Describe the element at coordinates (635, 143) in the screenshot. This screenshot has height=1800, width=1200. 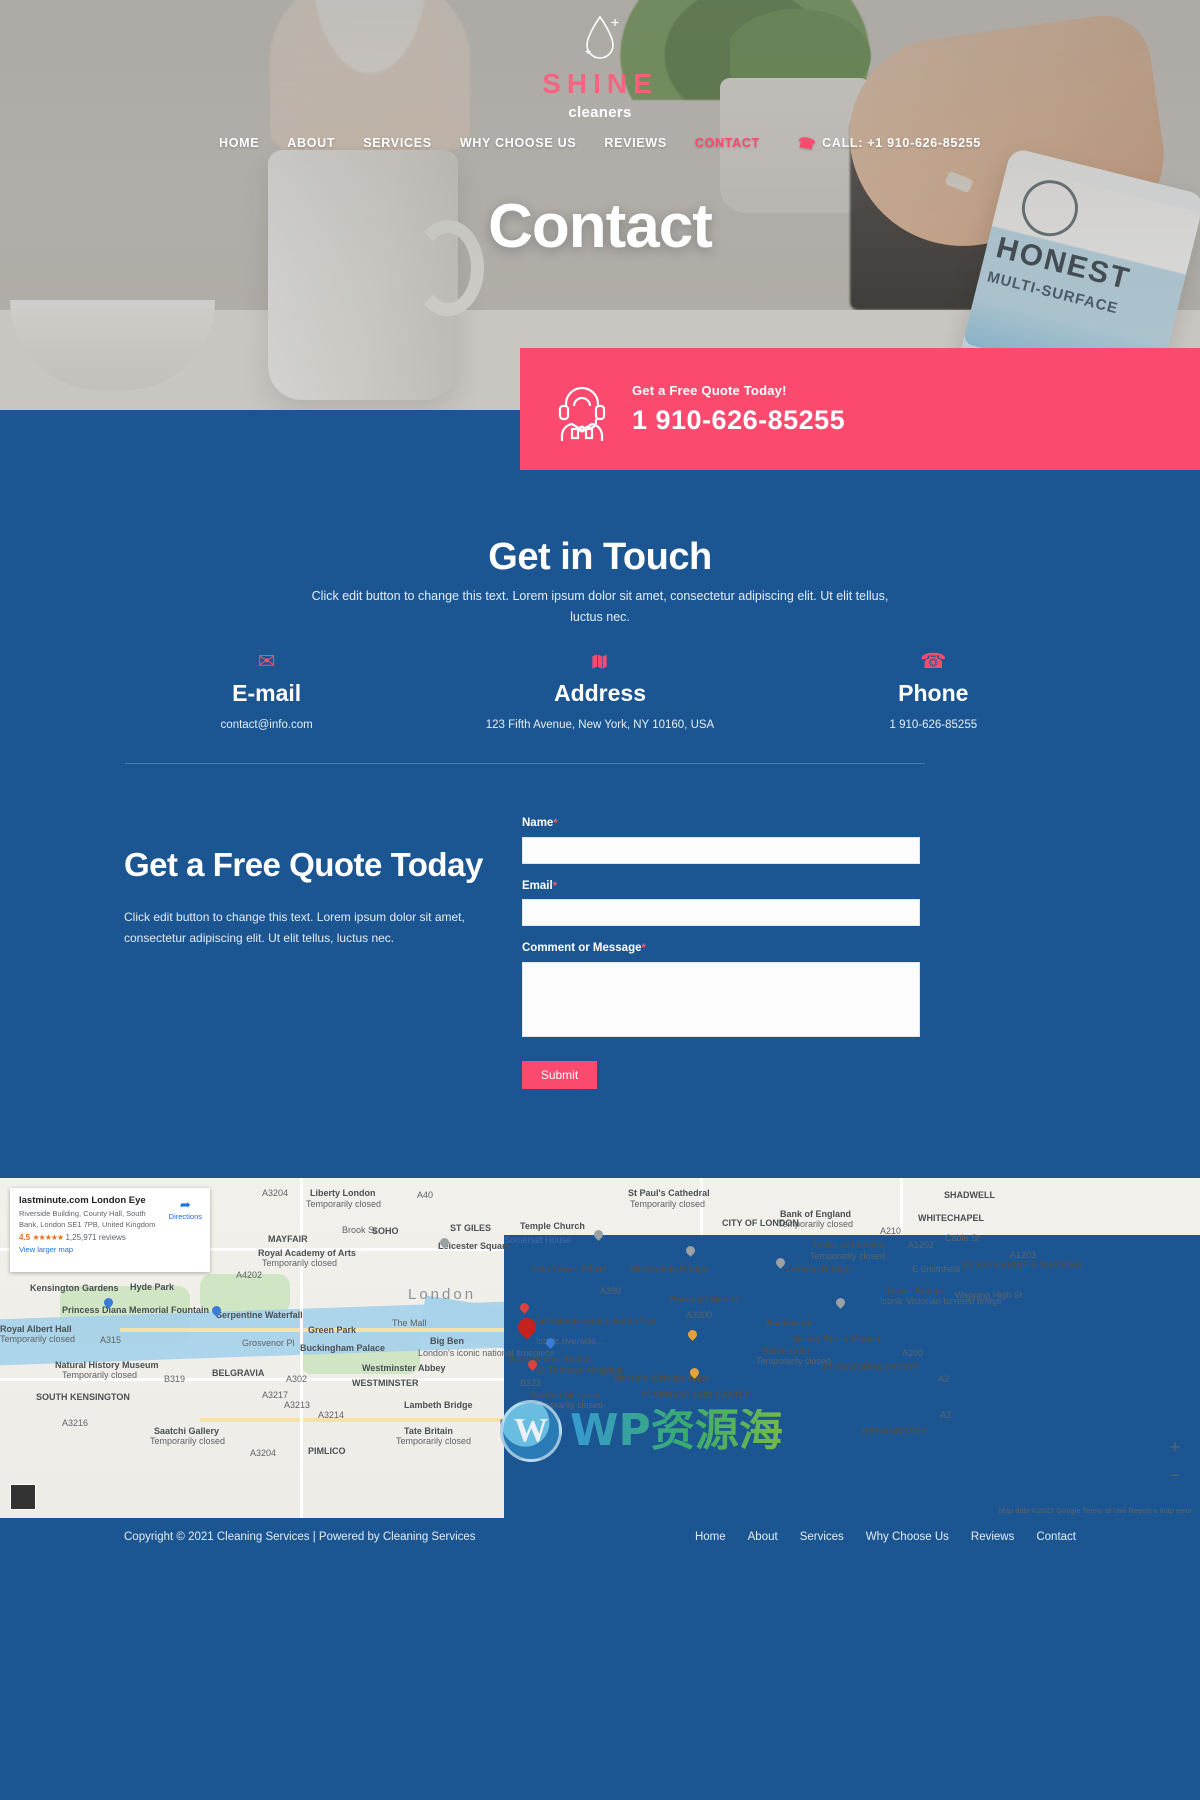
I see `nav-item-reviews: REVIEWS` at that location.